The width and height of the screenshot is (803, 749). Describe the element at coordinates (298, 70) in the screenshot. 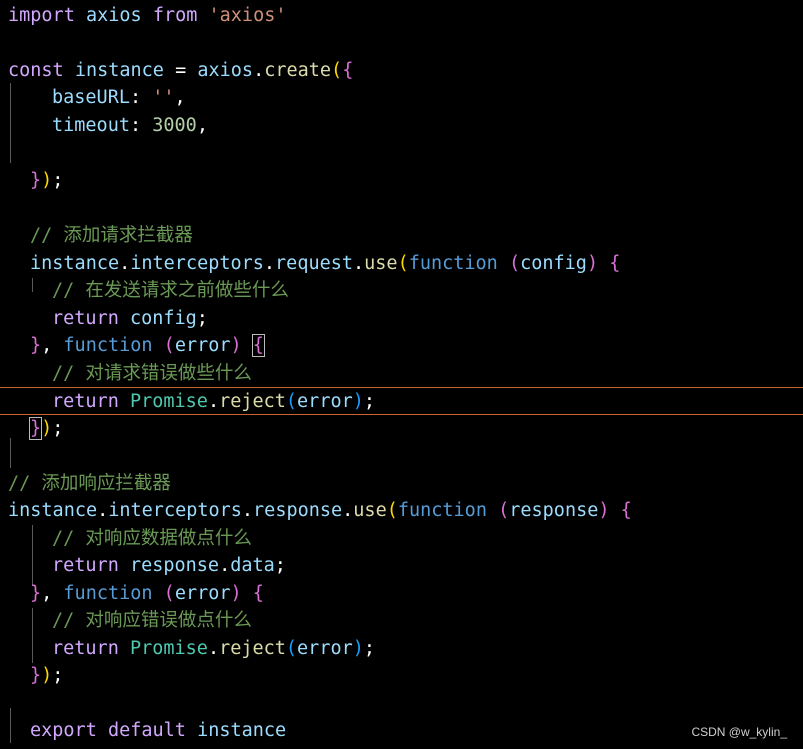

I see `token: create` at that location.